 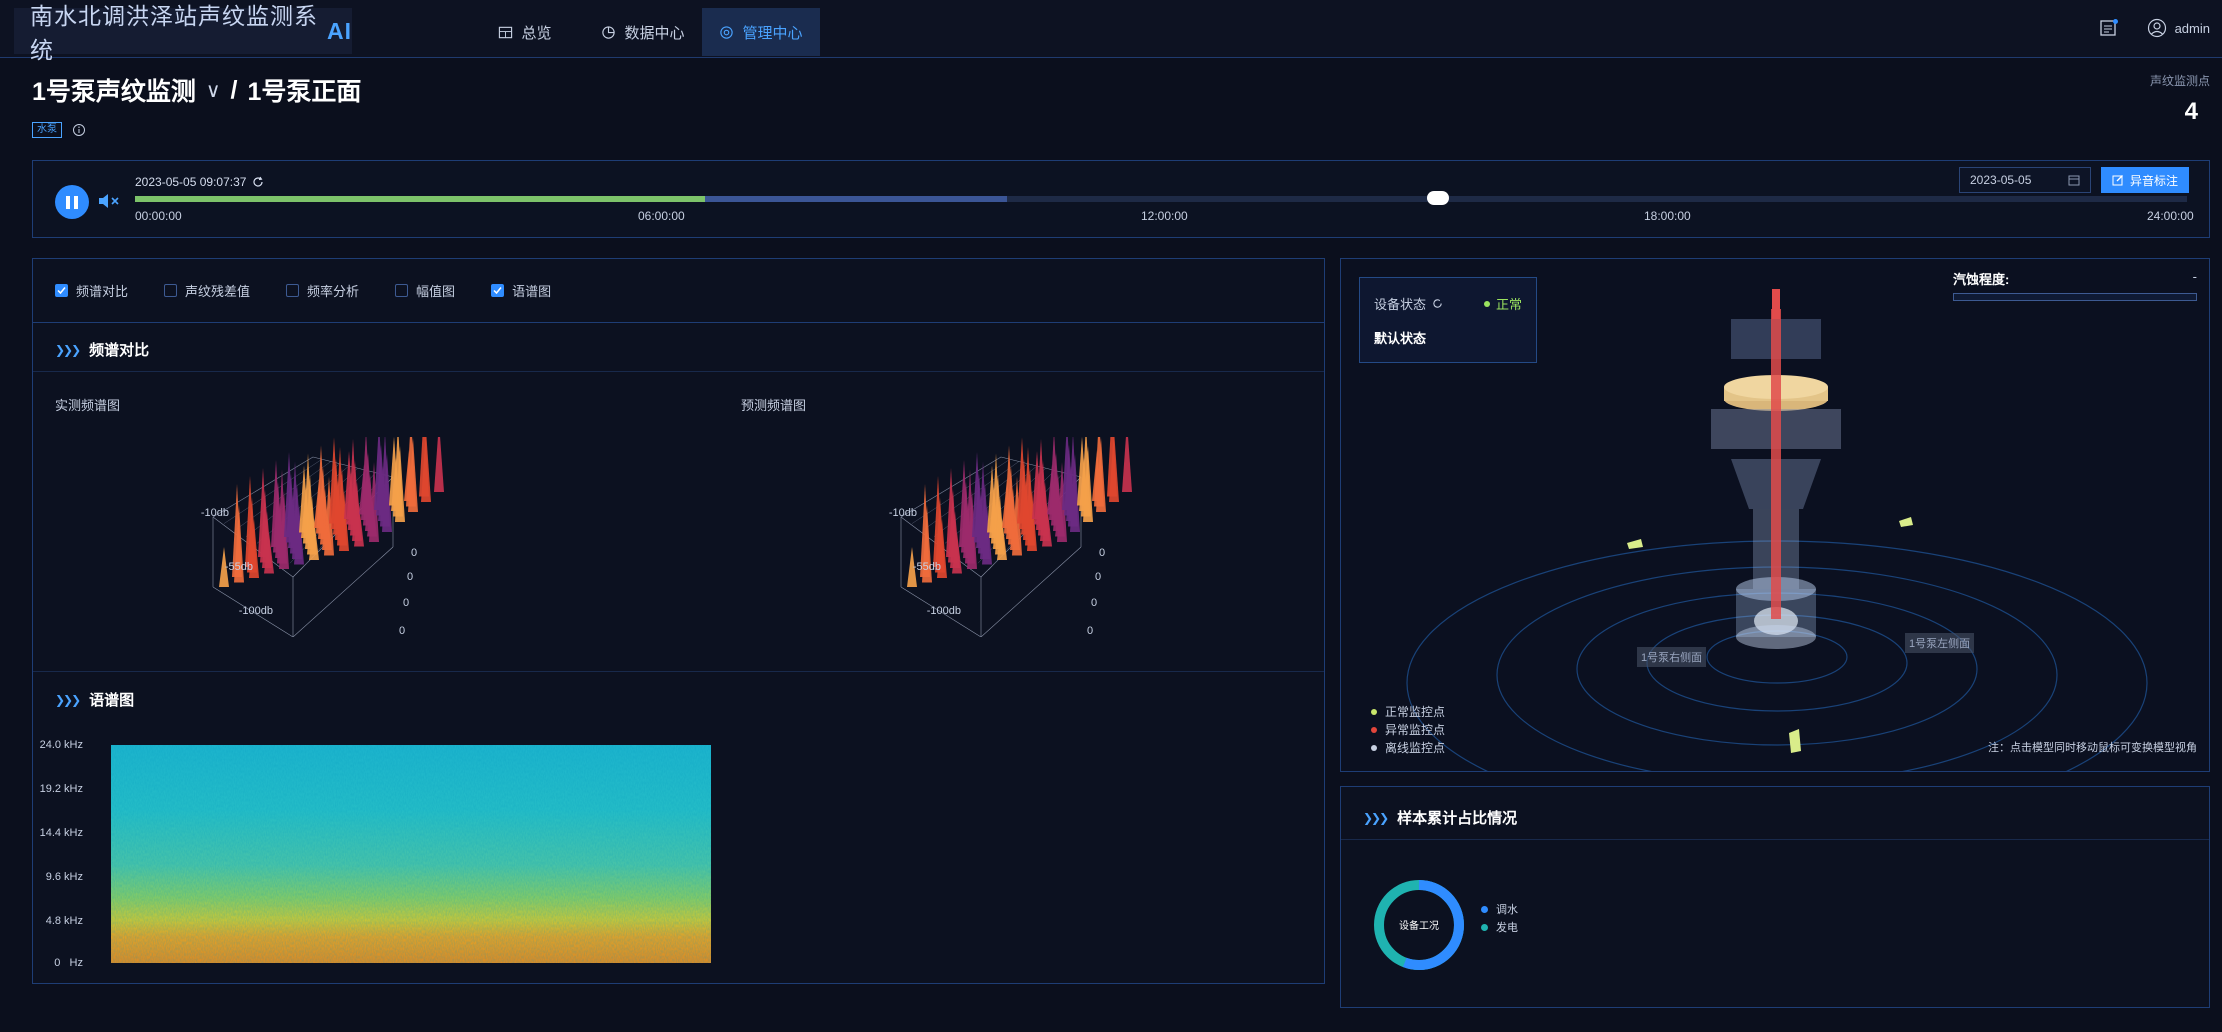 What do you see at coordinates (2075, 297) in the screenshot?
I see `cavitation-bar` at bounding box center [2075, 297].